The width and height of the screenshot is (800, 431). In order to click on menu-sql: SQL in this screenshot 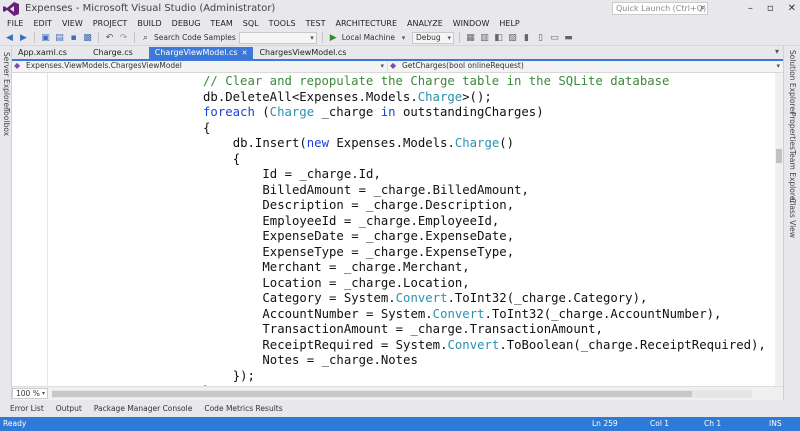, I will do `click(251, 23)`.